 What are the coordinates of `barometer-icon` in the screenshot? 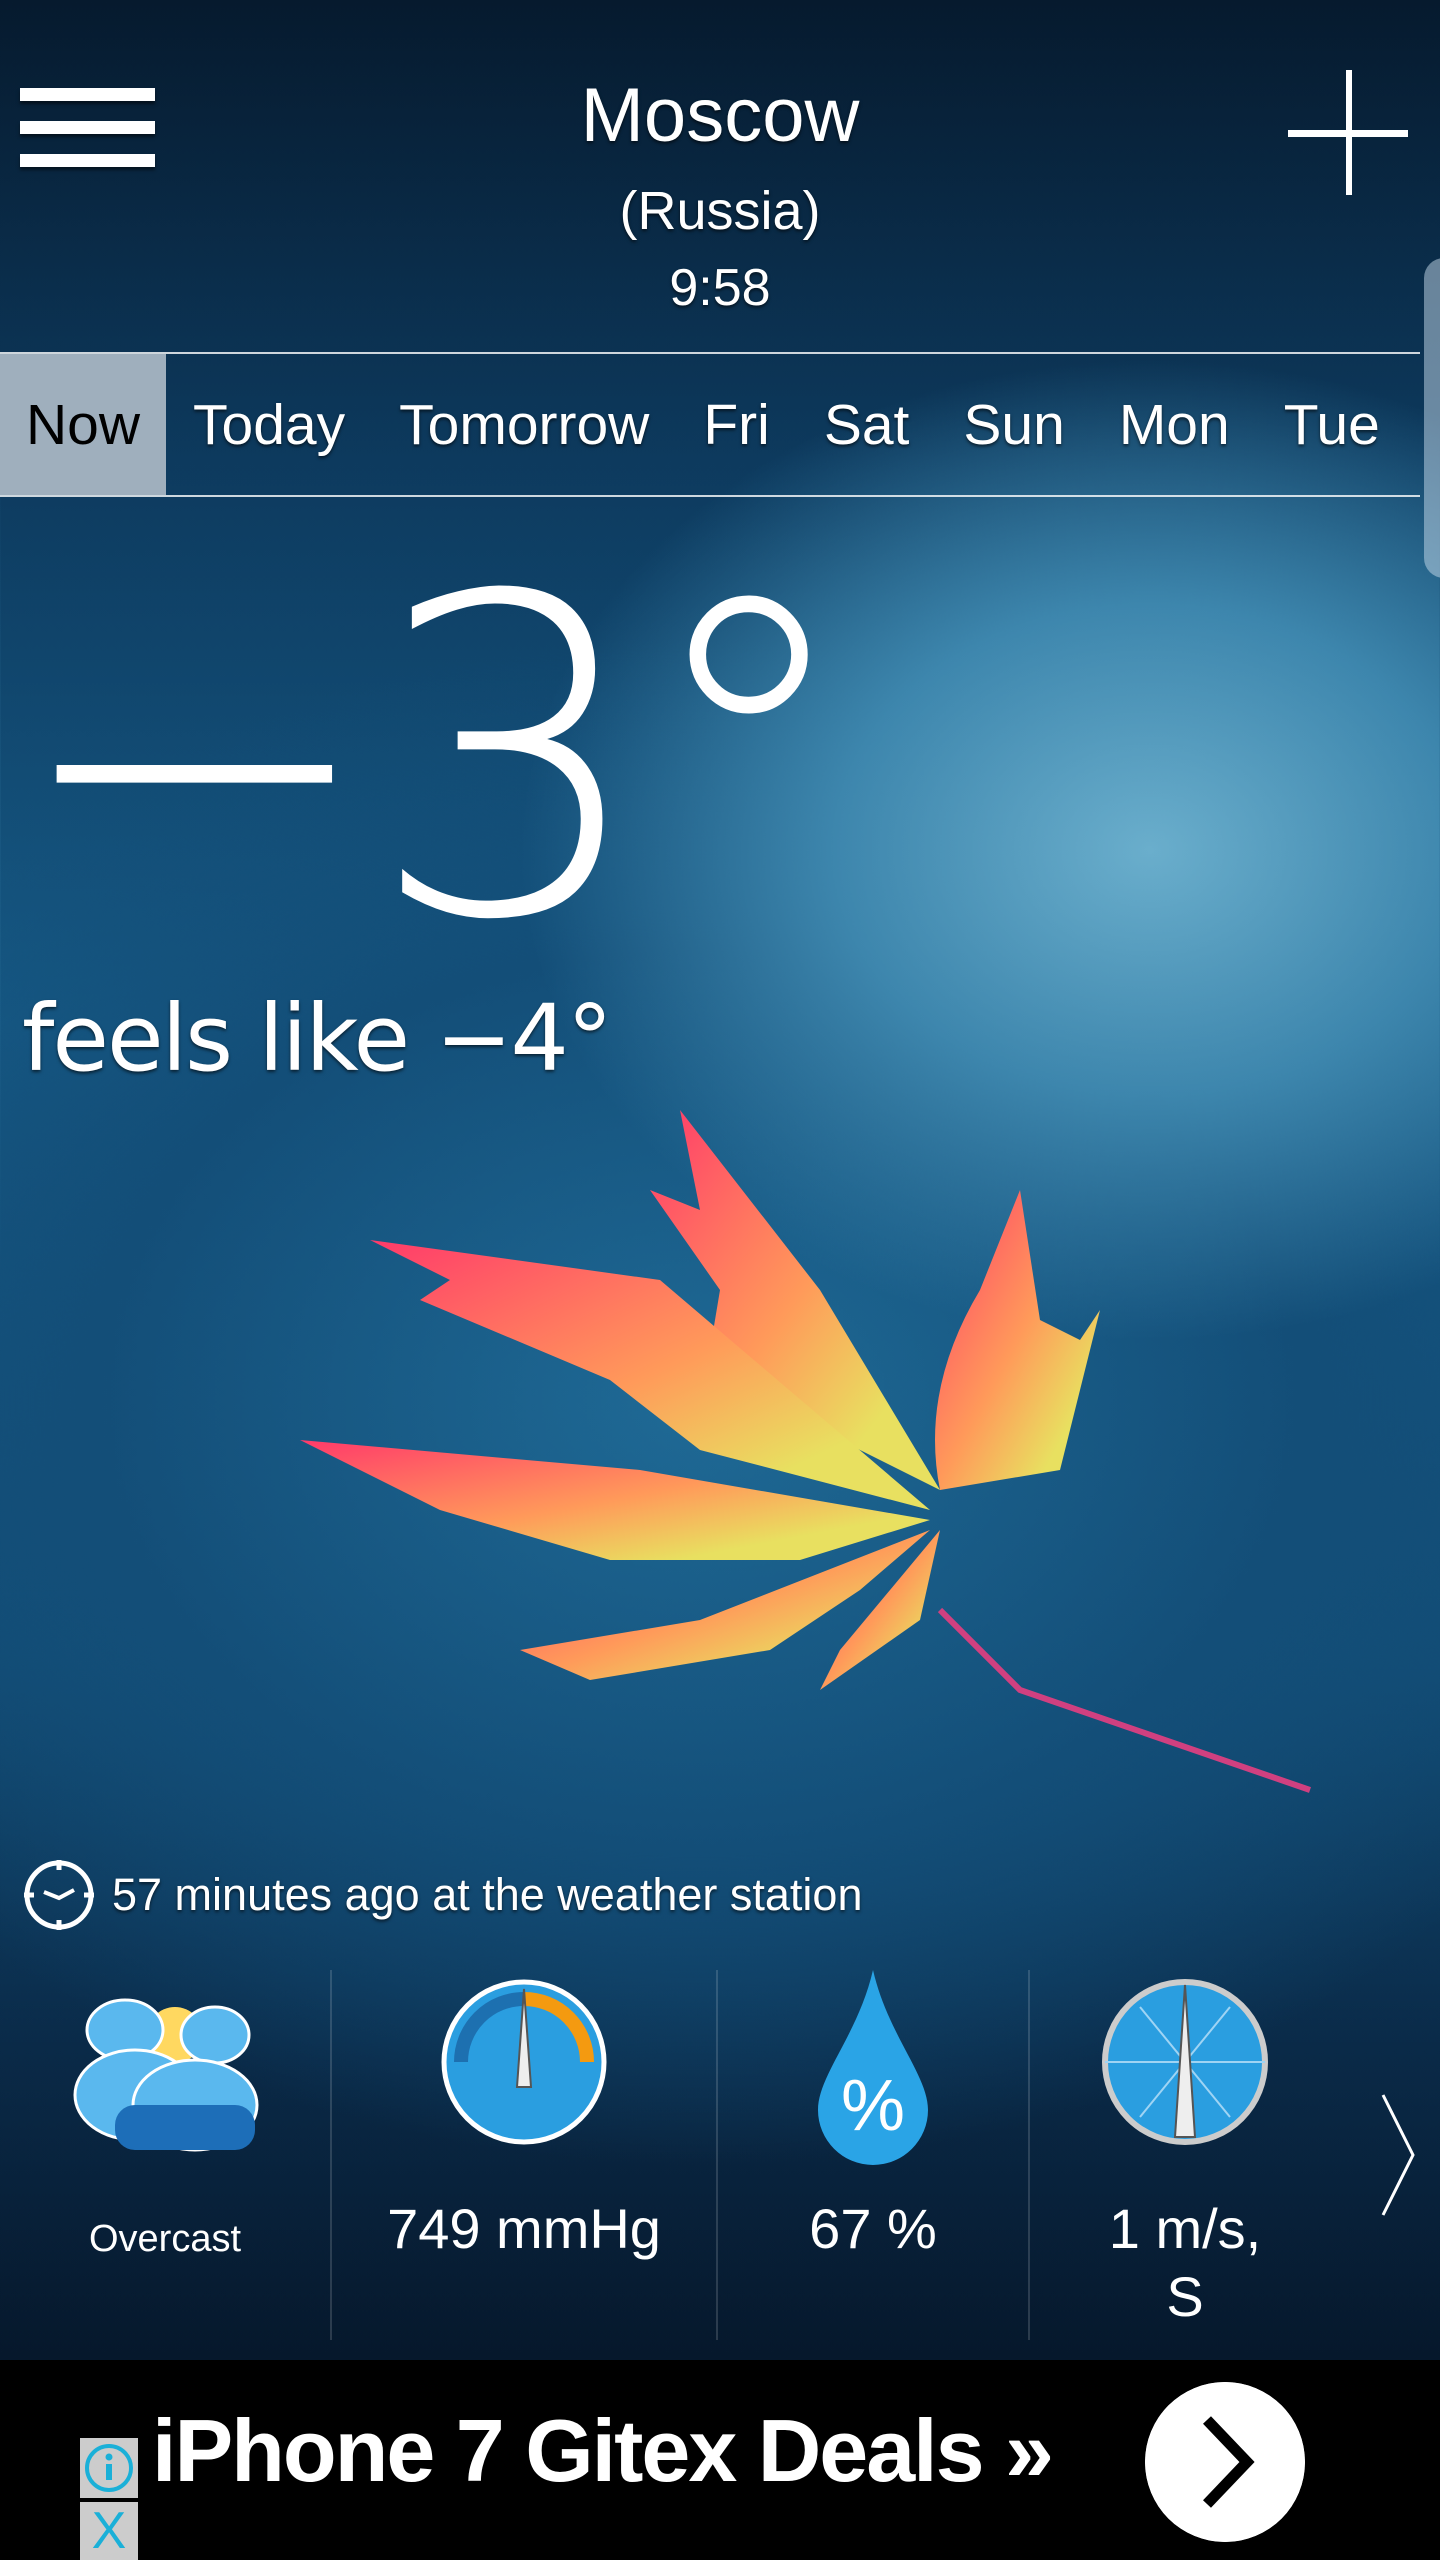 It's located at (524, 2062).